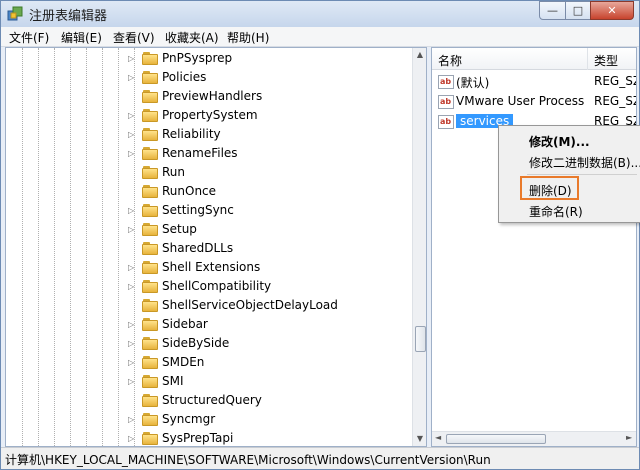 The width and height of the screenshot is (640, 470). Describe the element at coordinates (29, 37) in the screenshot. I see `menu-file: 文件(F)` at that location.